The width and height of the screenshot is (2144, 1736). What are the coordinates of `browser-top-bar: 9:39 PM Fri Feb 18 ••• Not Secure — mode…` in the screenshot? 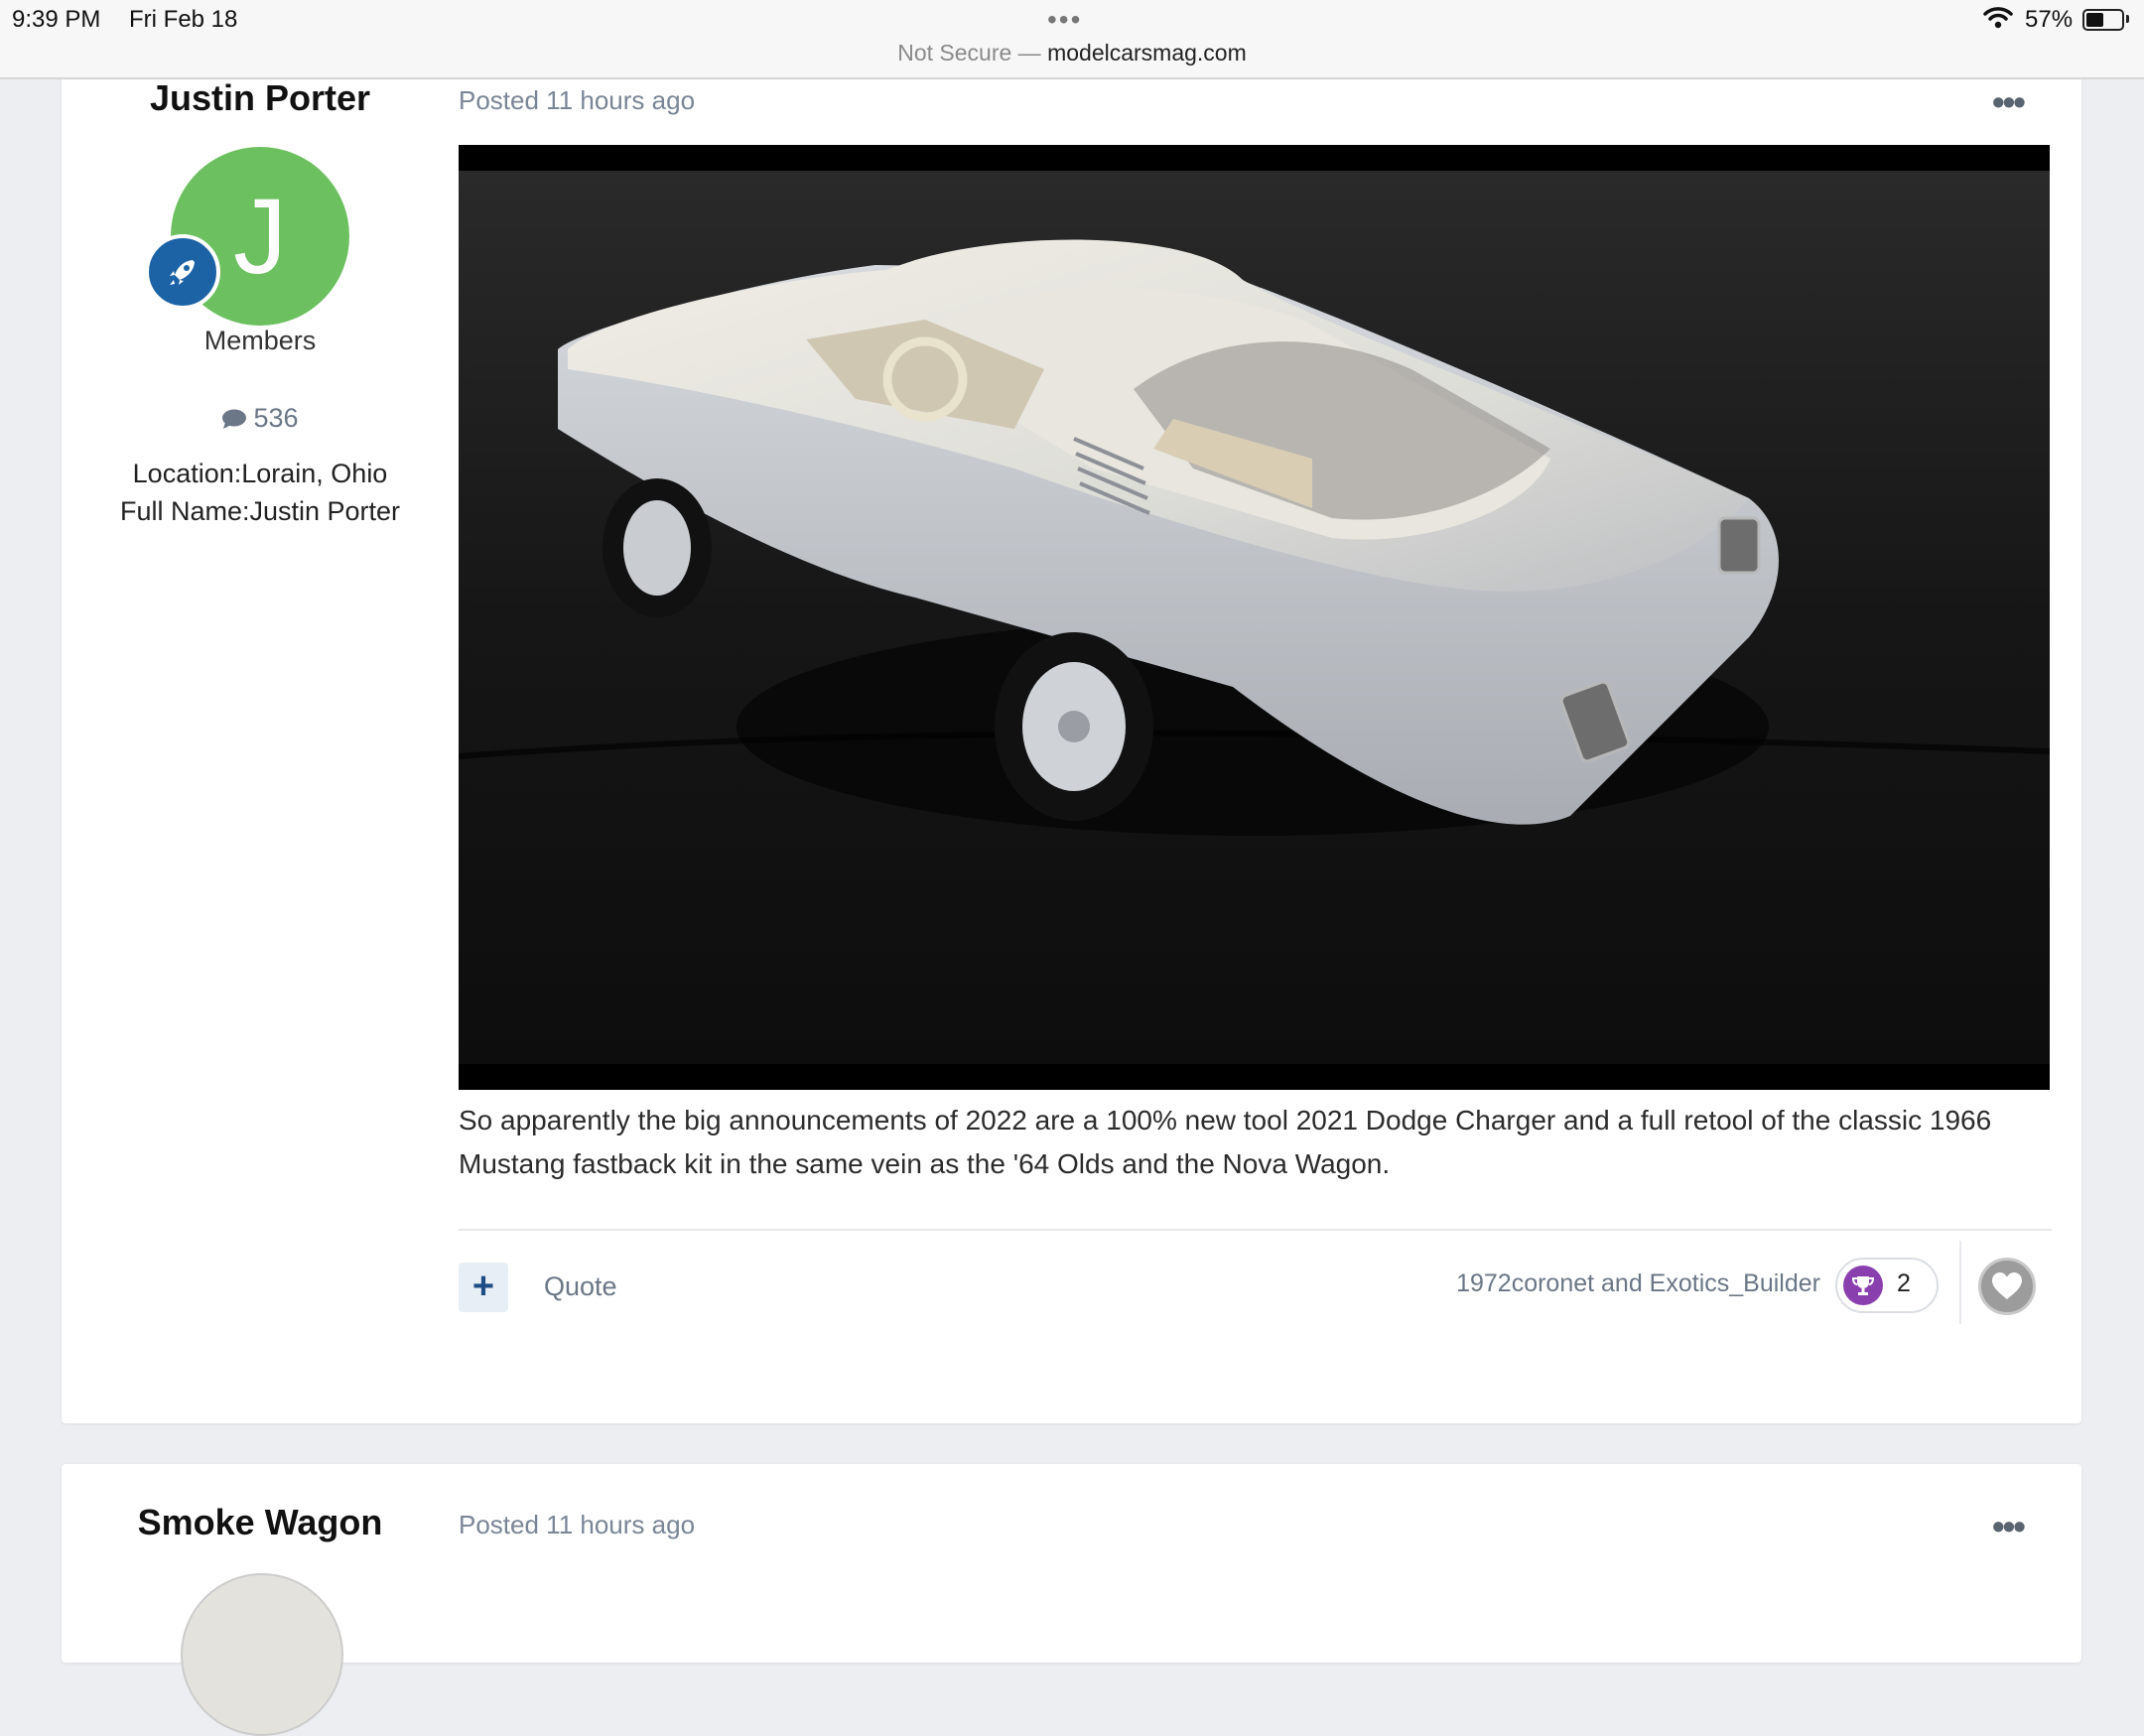 It's located at (1072, 39).